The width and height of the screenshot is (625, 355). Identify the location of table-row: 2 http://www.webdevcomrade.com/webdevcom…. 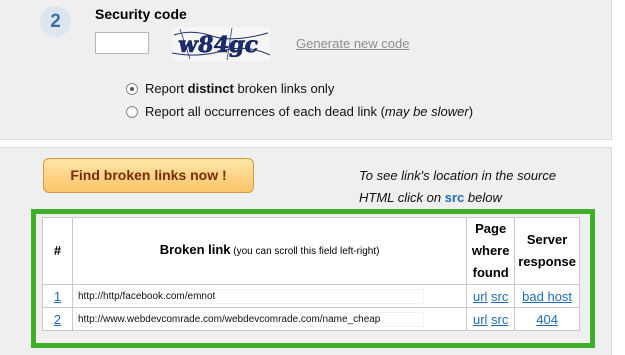
(311, 319).